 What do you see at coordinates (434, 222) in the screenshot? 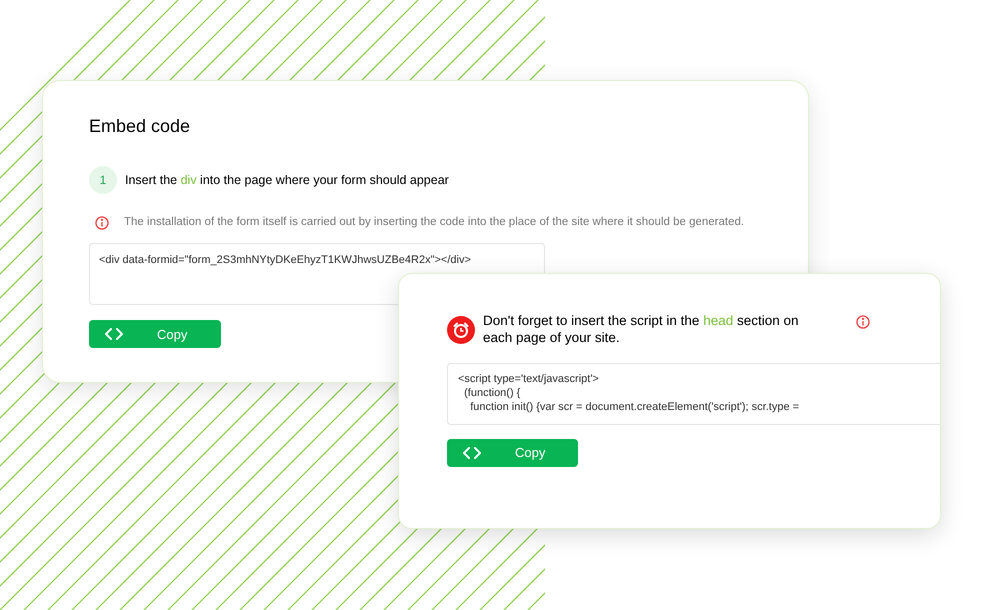
I see `note-text: The installation of the form itself is carried out by inserting the code into the place of the site where it should be generated.` at bounding box center [434, 222].